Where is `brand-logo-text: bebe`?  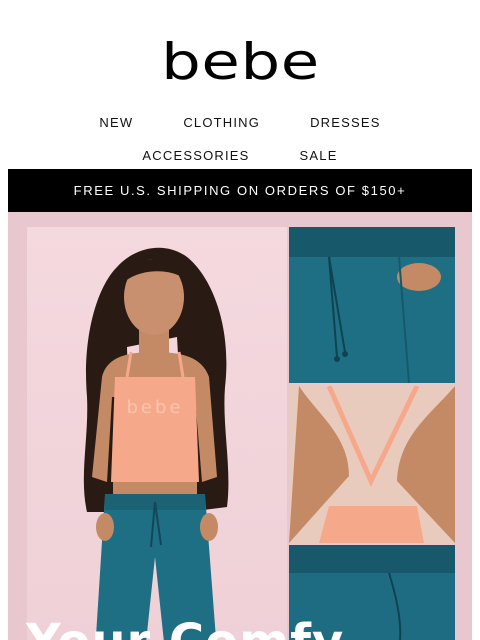 brand-logo-text: bebe is located at coordinates (240, 62).